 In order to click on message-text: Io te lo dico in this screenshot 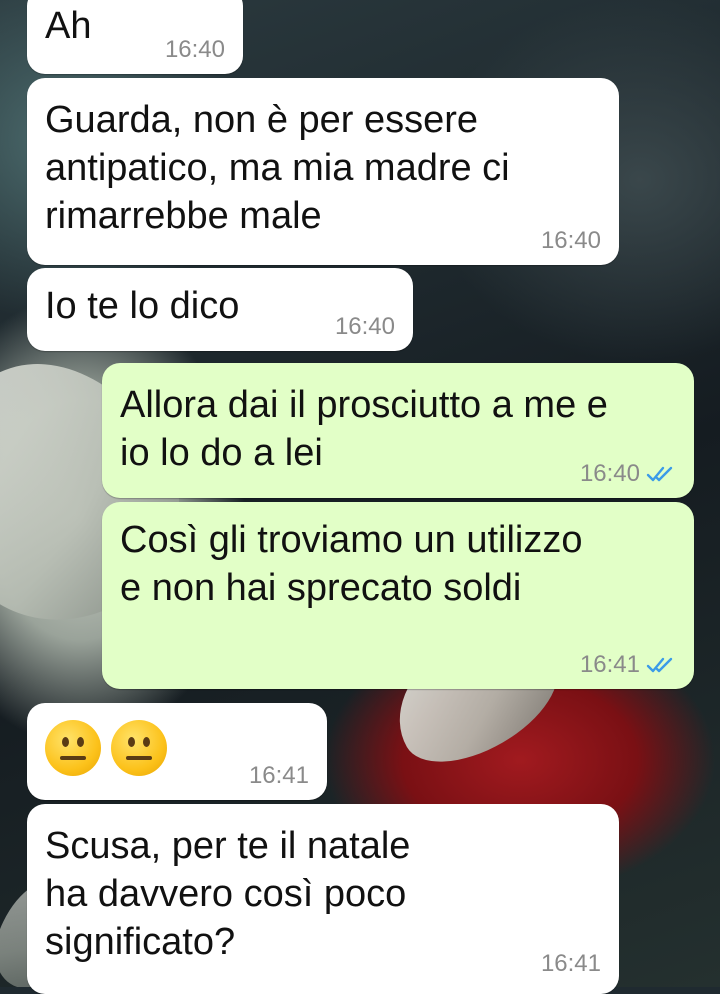, I will do `click(142, 306)`.